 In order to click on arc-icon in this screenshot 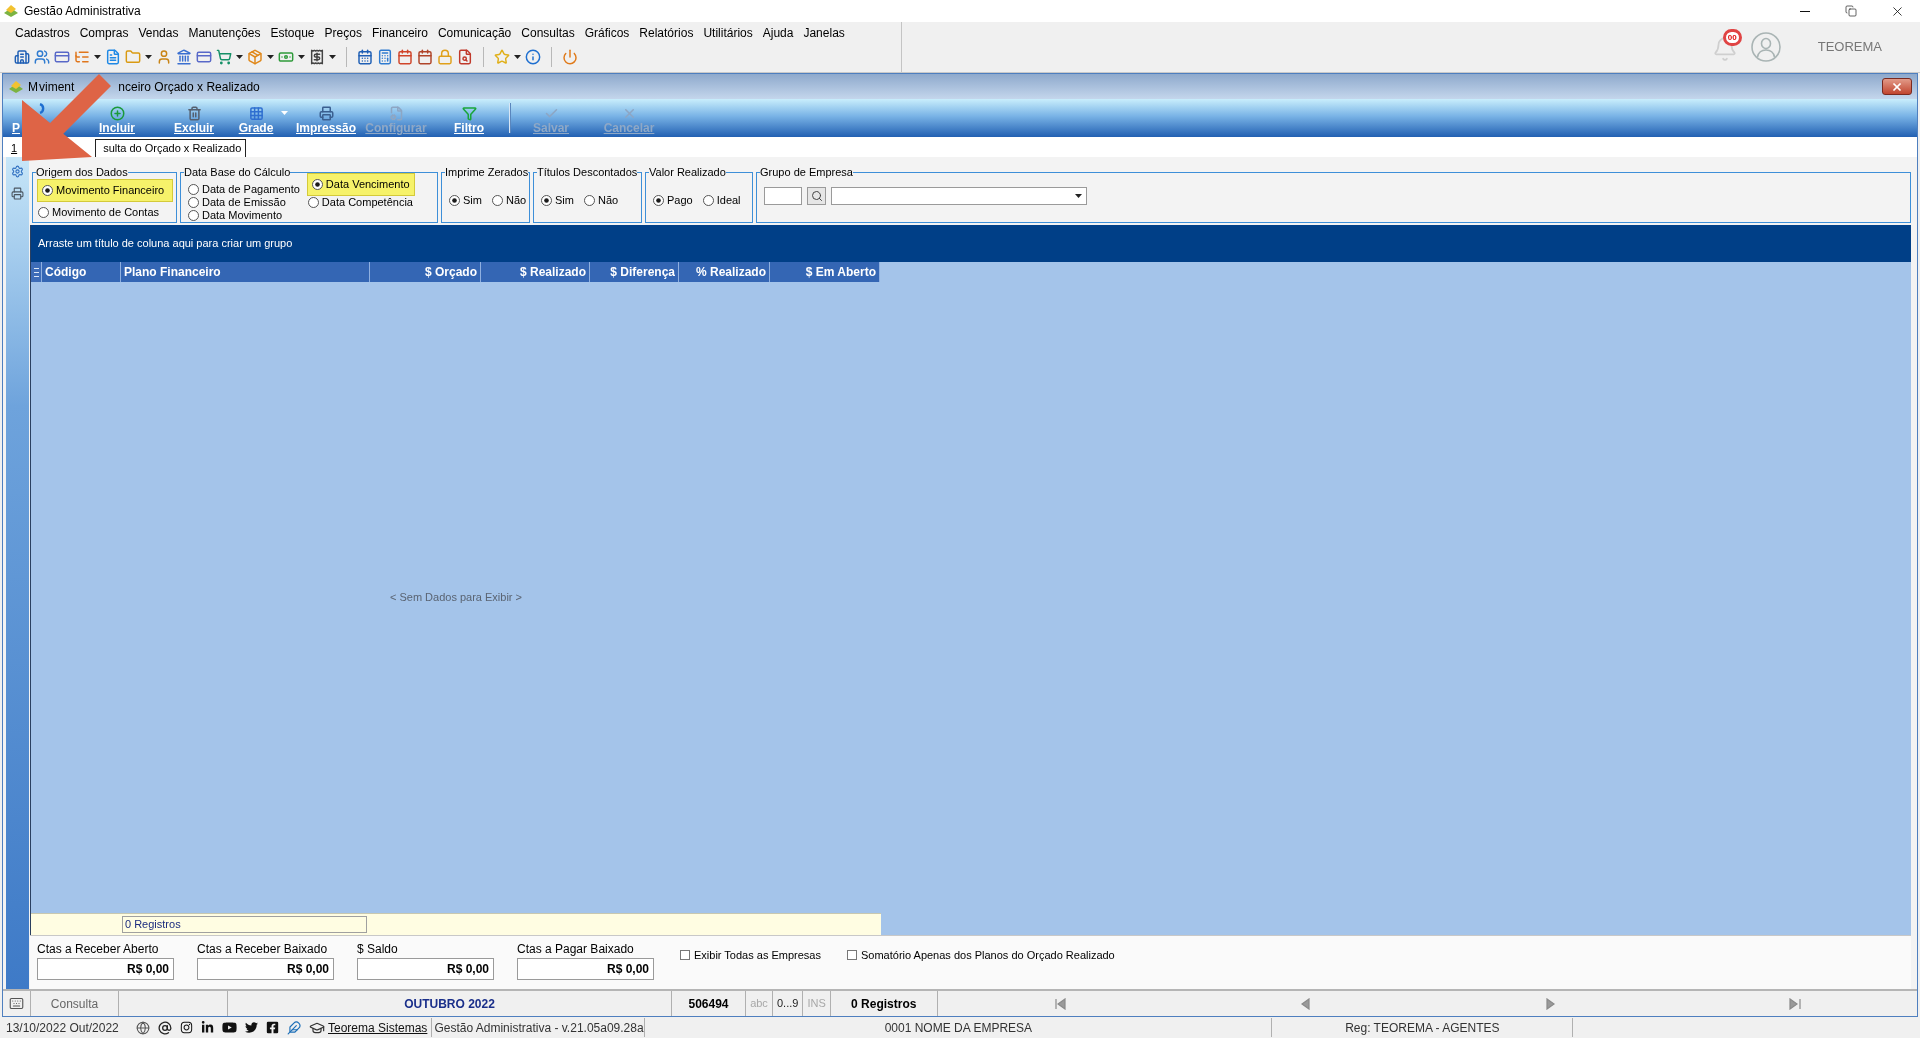, I will do `click(43, 108)`.